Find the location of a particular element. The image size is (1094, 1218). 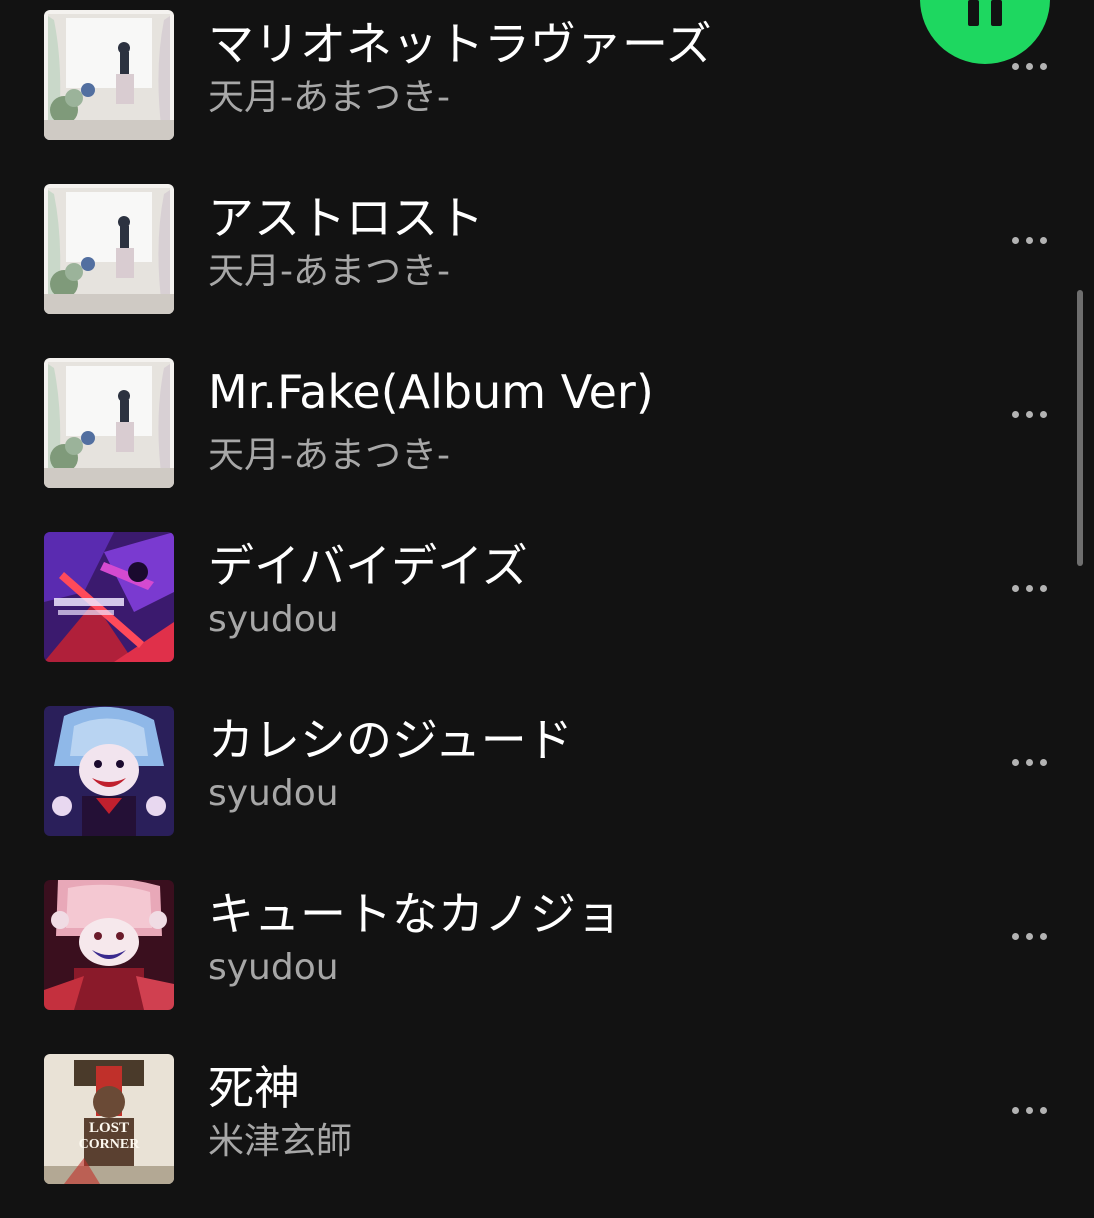

track-row: デイバイデイズ syudou is located at coordinates (547, 609).